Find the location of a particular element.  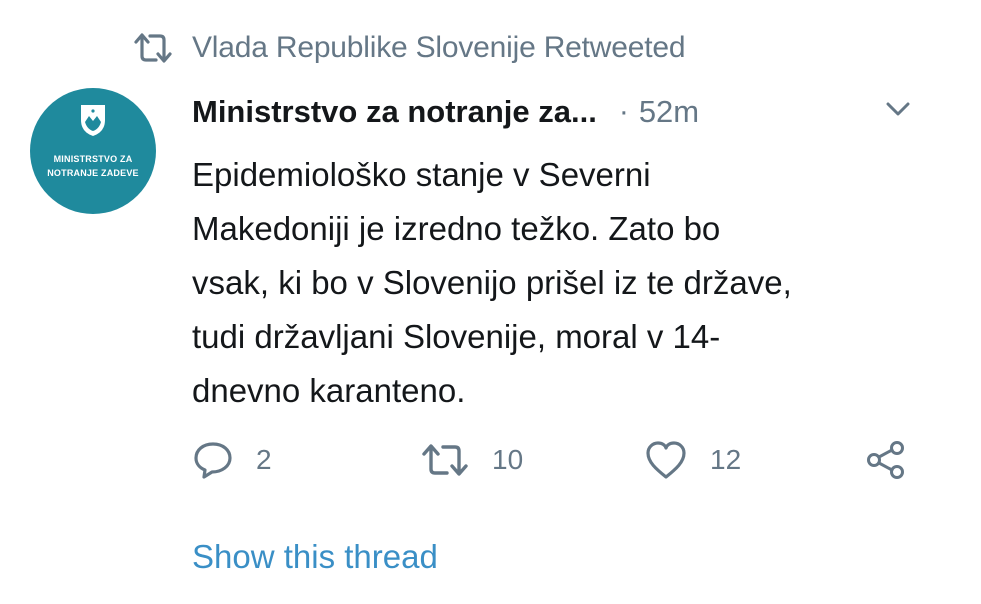

tweet-header: Ministrstvo za notranje za... · 52m is located at coordinates (557, 112).